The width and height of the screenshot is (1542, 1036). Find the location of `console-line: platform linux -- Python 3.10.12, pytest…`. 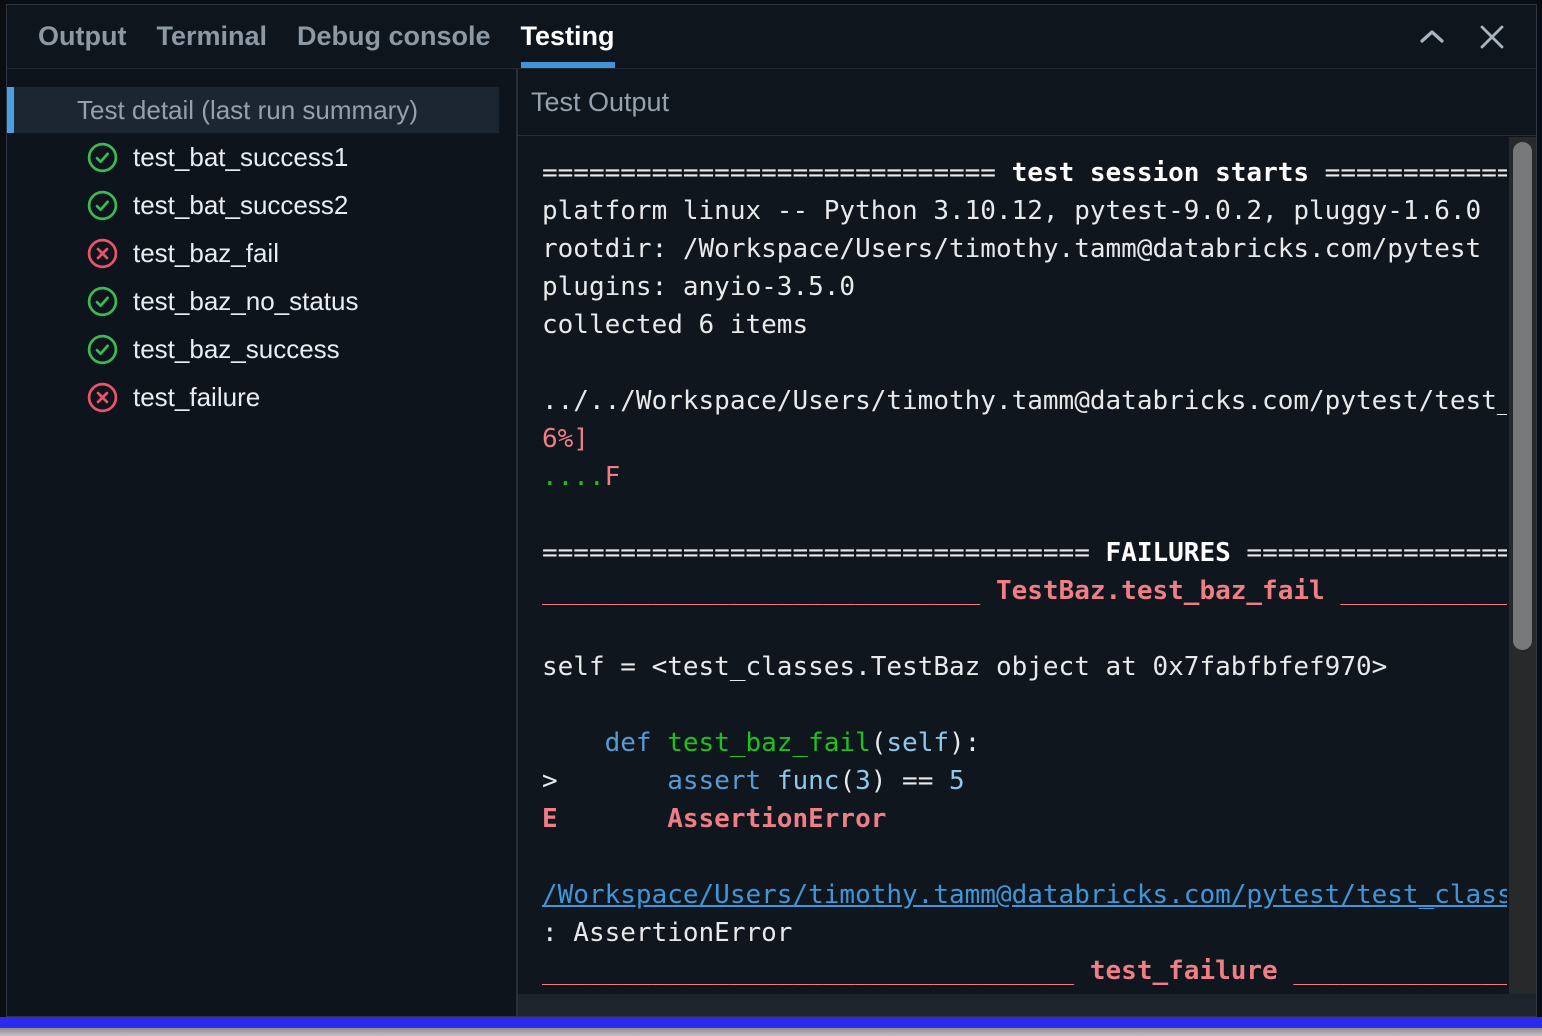

console-line: platform linux -- Python 3.10.12, pytest… is located at coordinates (1024, 211).